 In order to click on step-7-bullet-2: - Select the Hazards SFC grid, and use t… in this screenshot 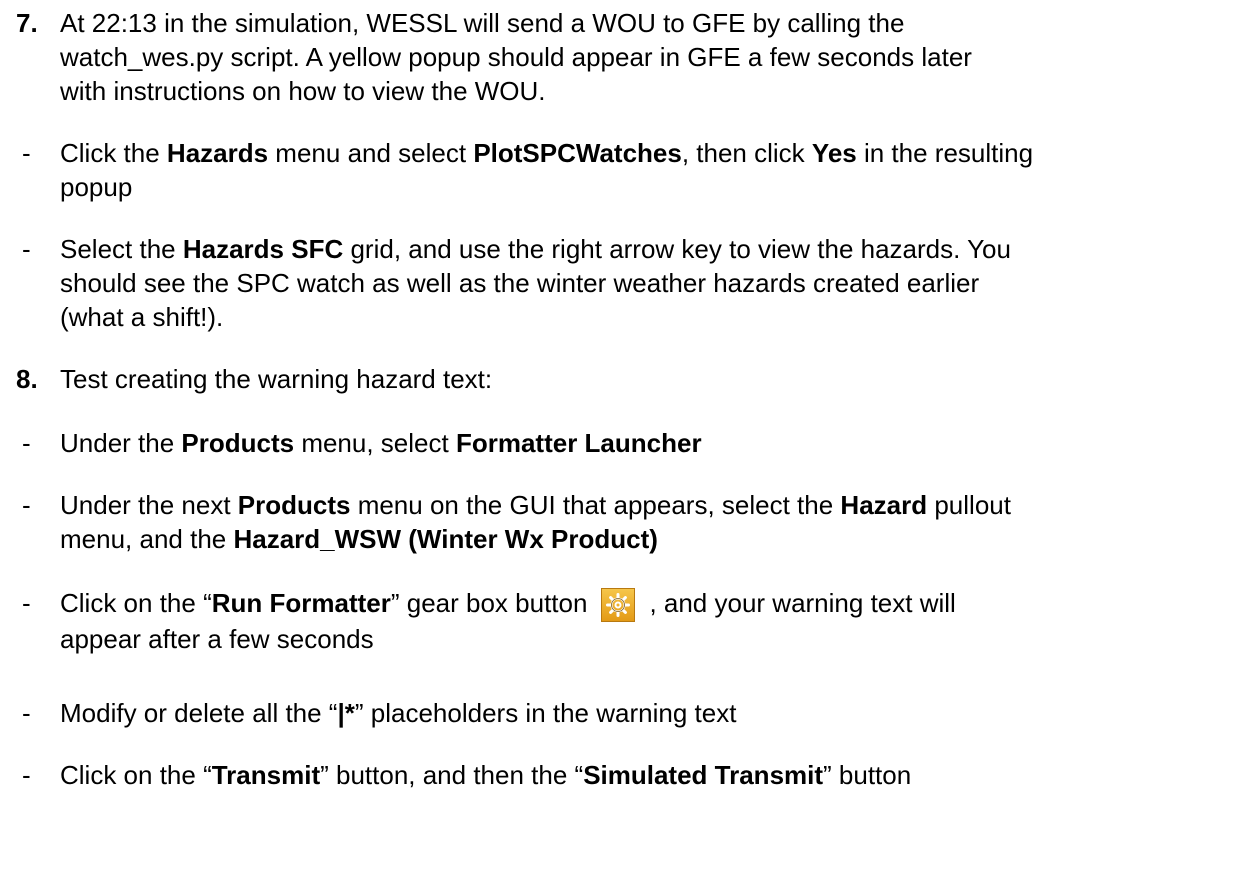, I will do `click(516, 283)`.